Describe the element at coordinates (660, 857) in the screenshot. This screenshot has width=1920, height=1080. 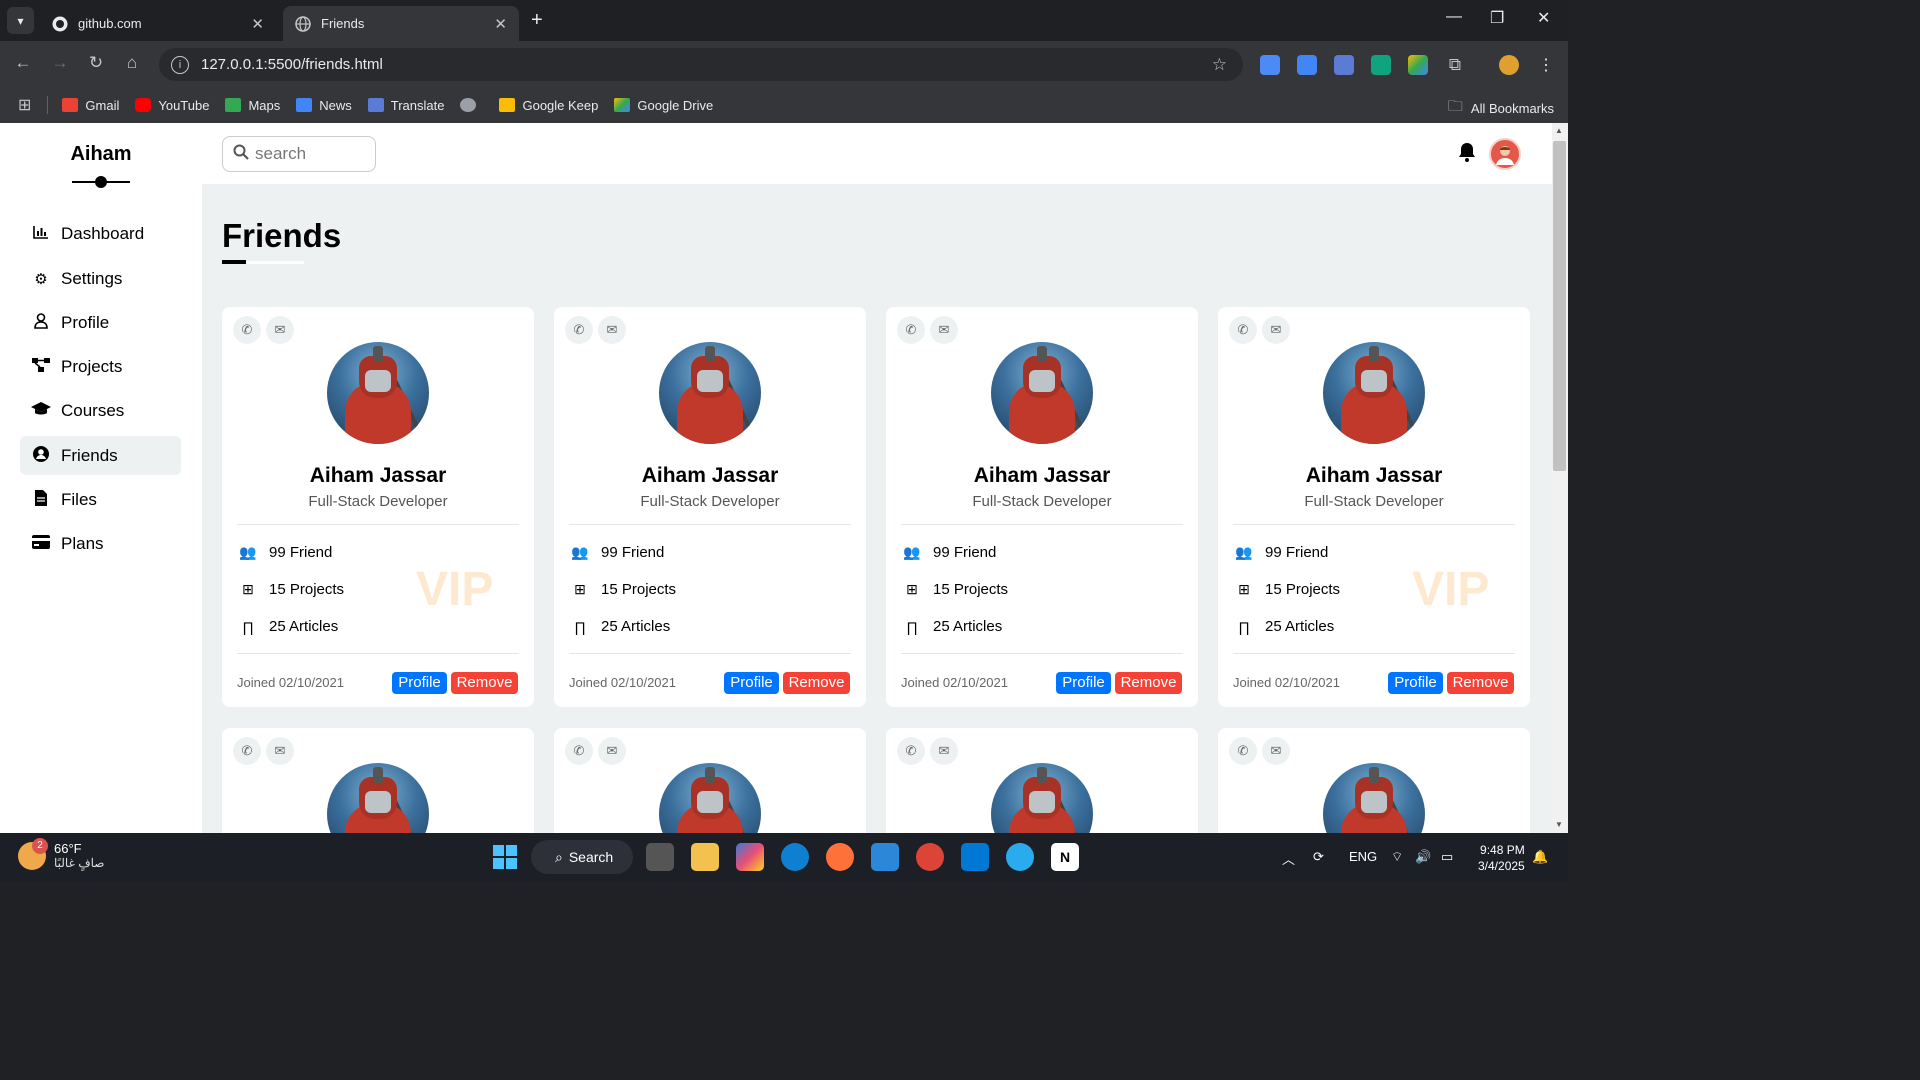
I see `task-view-icon` at that location.